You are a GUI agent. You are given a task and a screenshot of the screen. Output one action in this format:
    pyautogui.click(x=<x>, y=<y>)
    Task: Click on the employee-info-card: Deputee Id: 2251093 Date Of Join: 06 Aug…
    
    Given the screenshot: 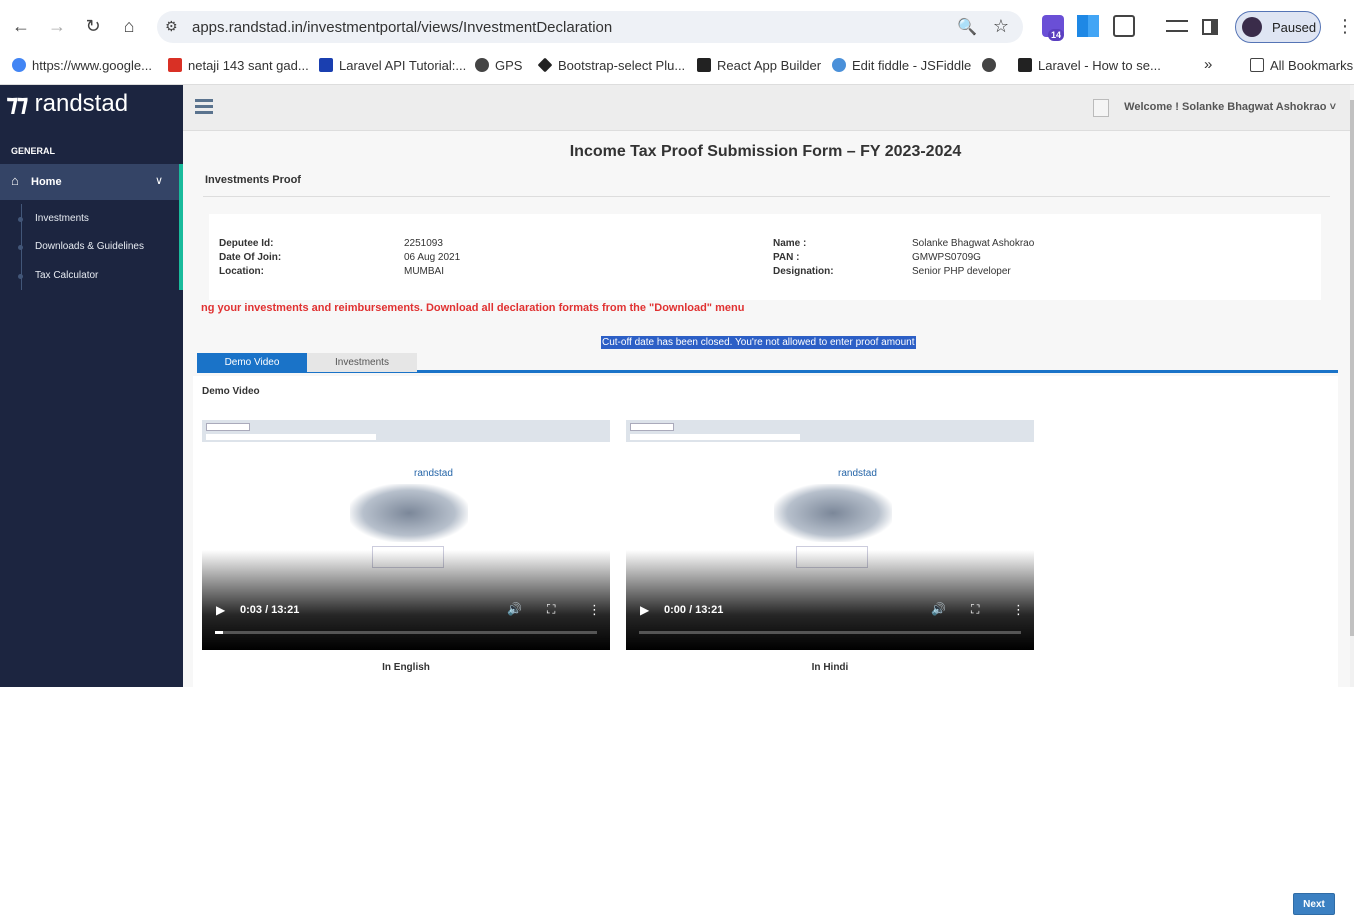 What is the action you would take?
    pyautogui.click(x=765, y=257)
    